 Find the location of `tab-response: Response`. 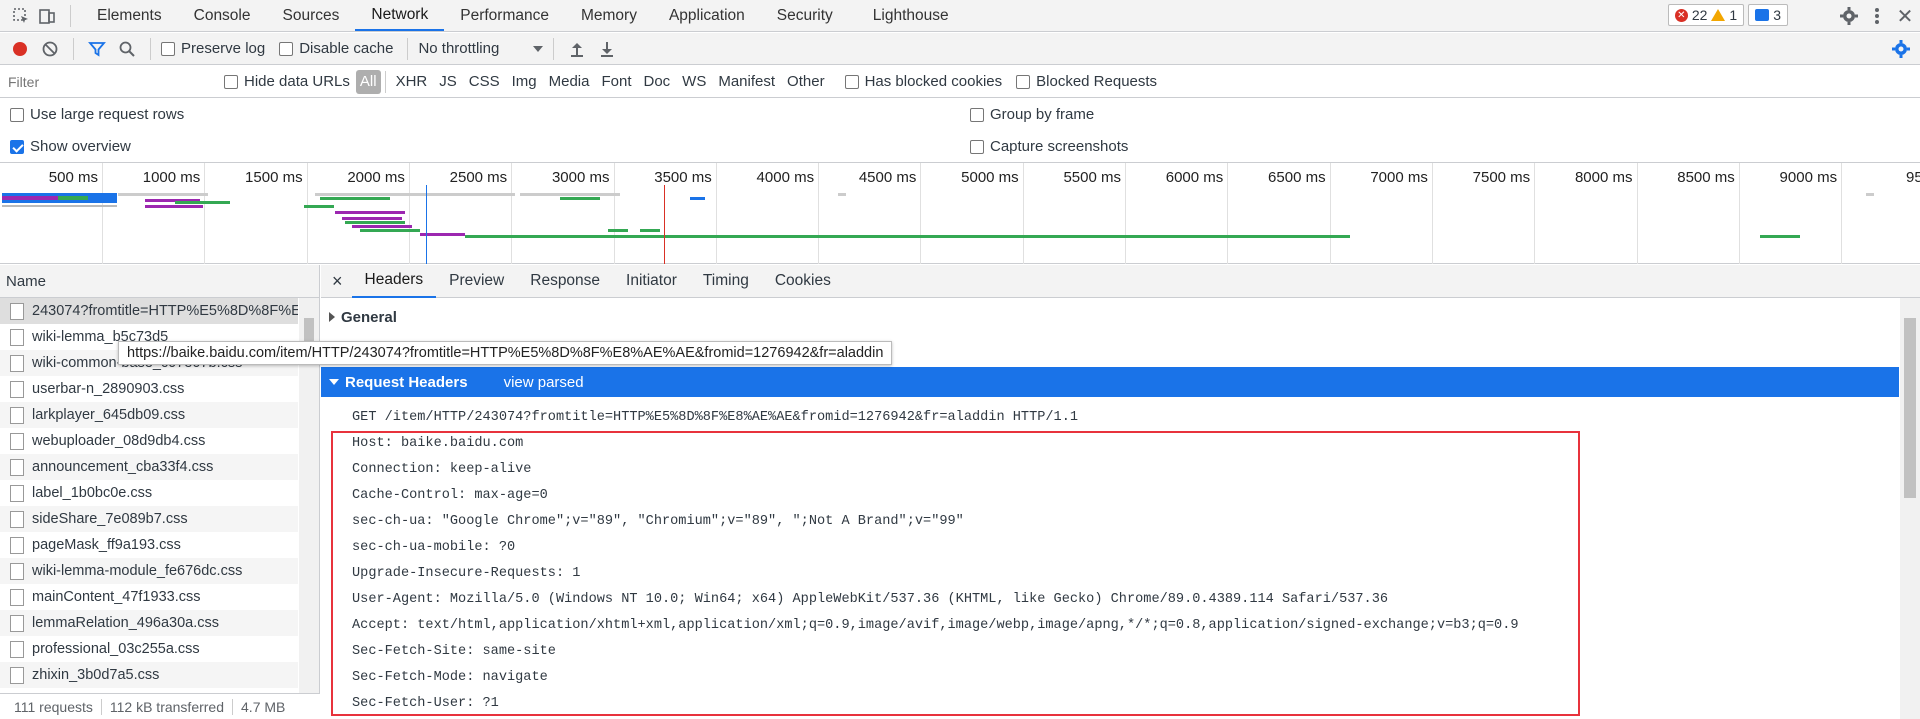

tab-response: Response is located at coordinates (565, 281).